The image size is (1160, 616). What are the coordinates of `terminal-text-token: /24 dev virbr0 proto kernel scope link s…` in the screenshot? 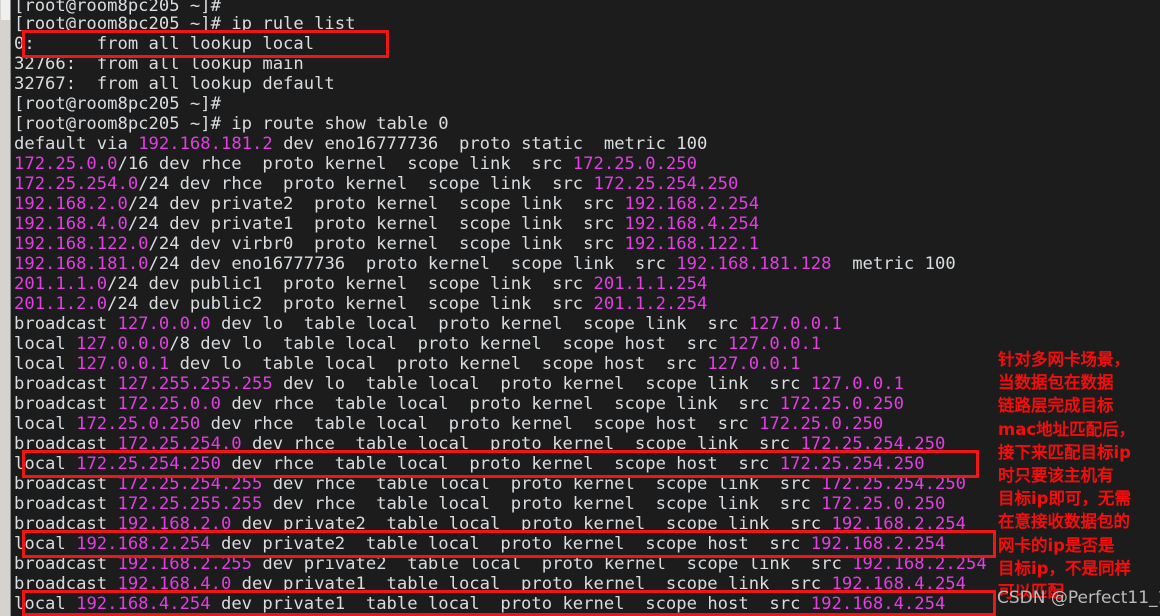 It's located at (386, 244).